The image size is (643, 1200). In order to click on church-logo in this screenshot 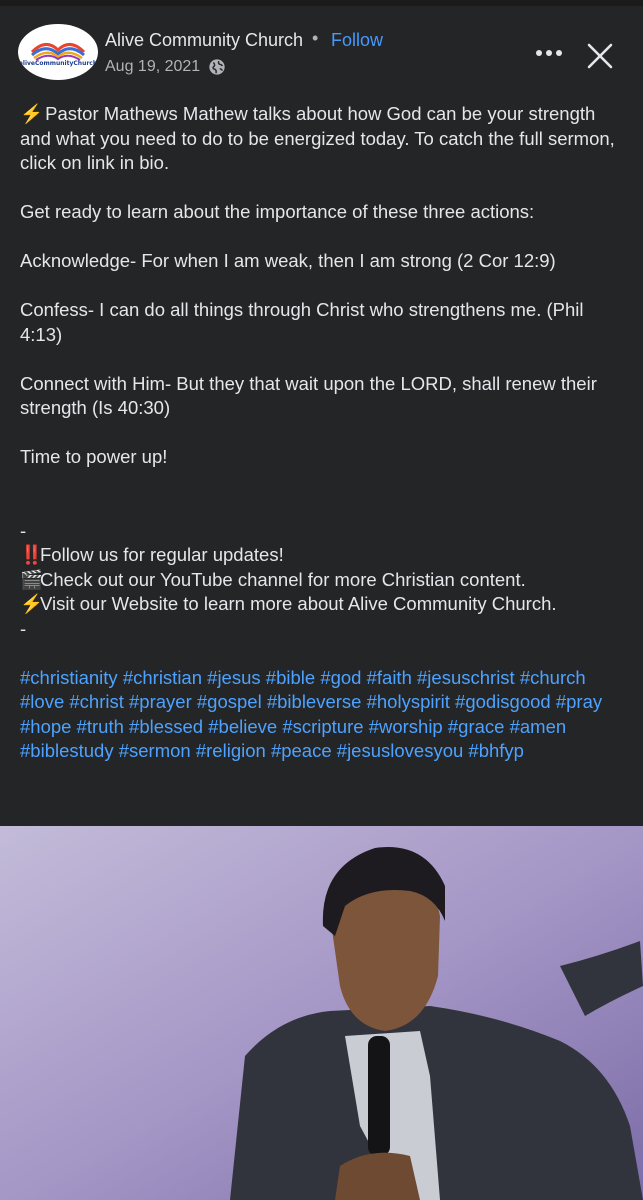, I will do `click(58, 52)`.